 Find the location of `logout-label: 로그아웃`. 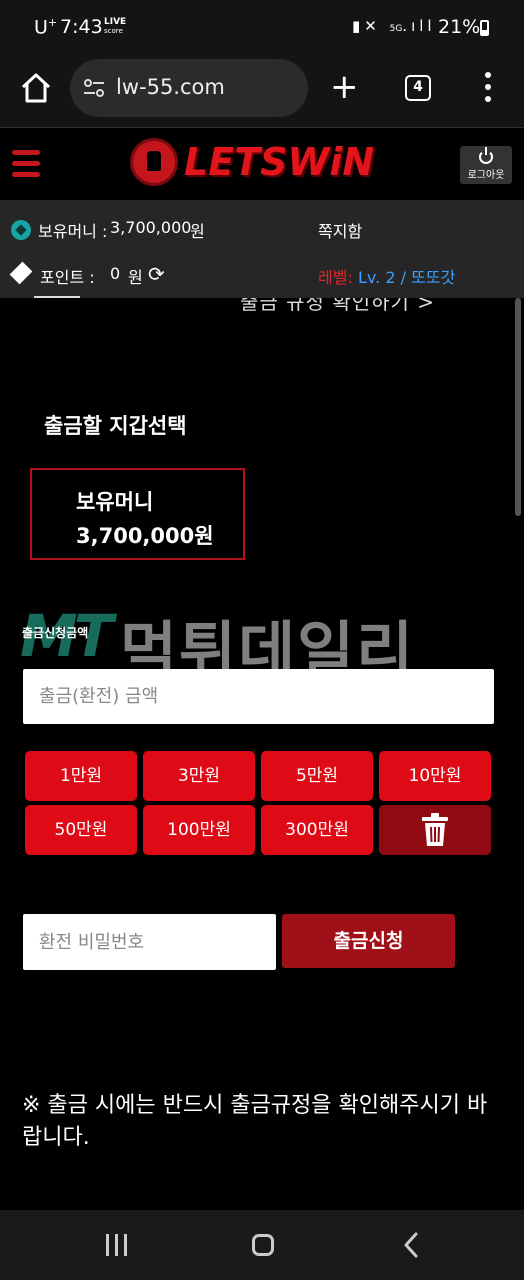

logout-label: 로그아웃 is located at coordinates (486, 175).